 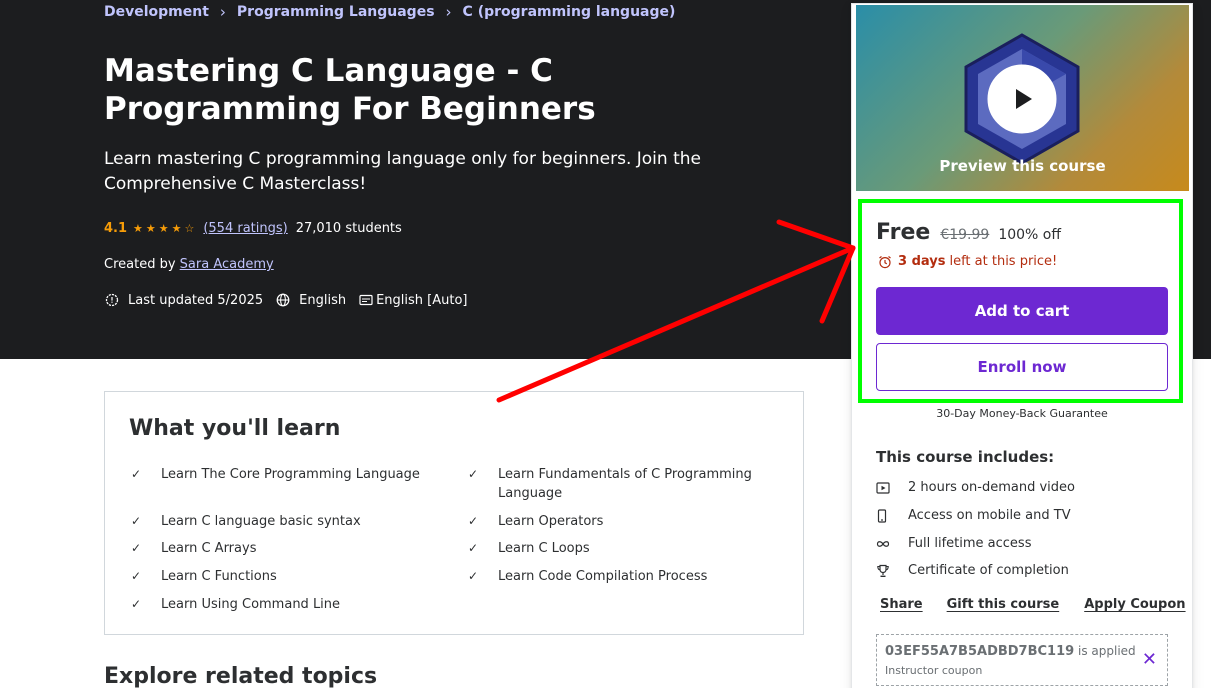 I want to click on created-by: Created by Sara Academy, so click(x=189, y=264).